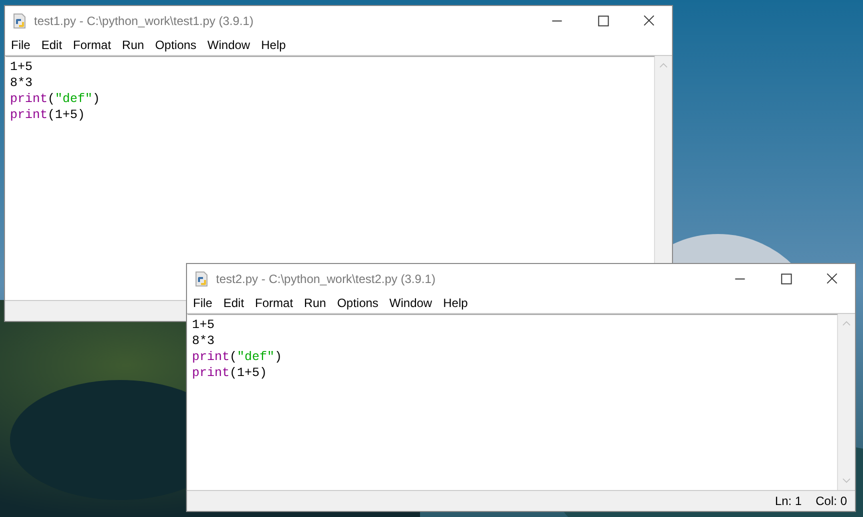 The height and width of the screenshot is (517, 863). Describe the element at coordinates (23, 45) in the screenshot. I see `menu-item: File` at that location.